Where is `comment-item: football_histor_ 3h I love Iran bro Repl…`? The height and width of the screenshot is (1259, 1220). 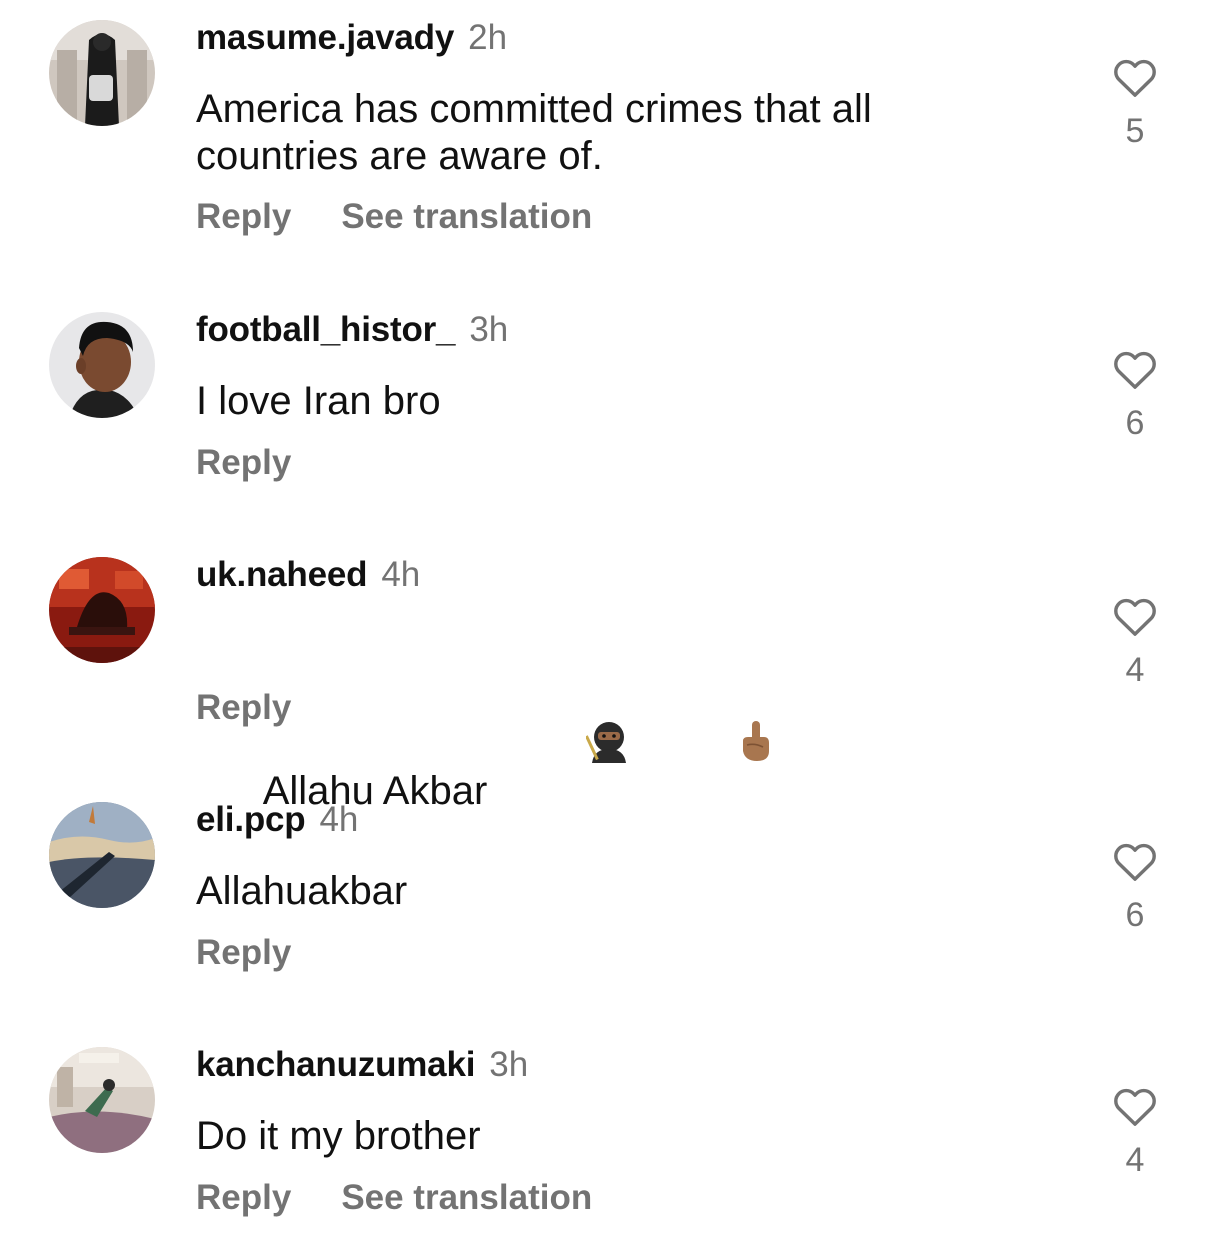
comment-item: football_histor_ 3h I love Iran bro Repl… is located at coordinates (610, 398).